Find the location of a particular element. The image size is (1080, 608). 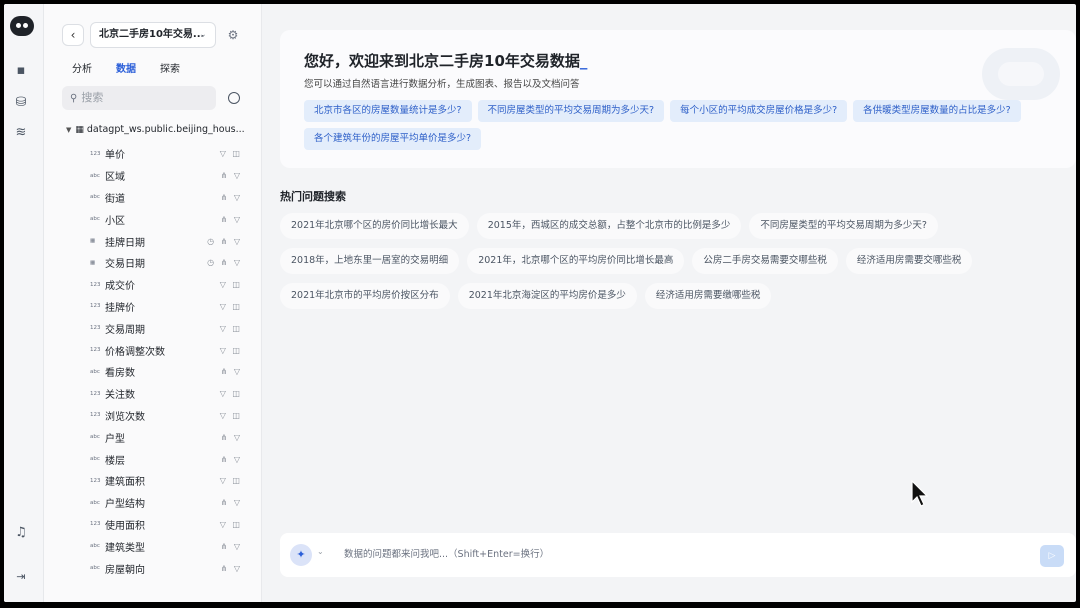

field-label: 交易日期 is located at coordinates (125, 265).